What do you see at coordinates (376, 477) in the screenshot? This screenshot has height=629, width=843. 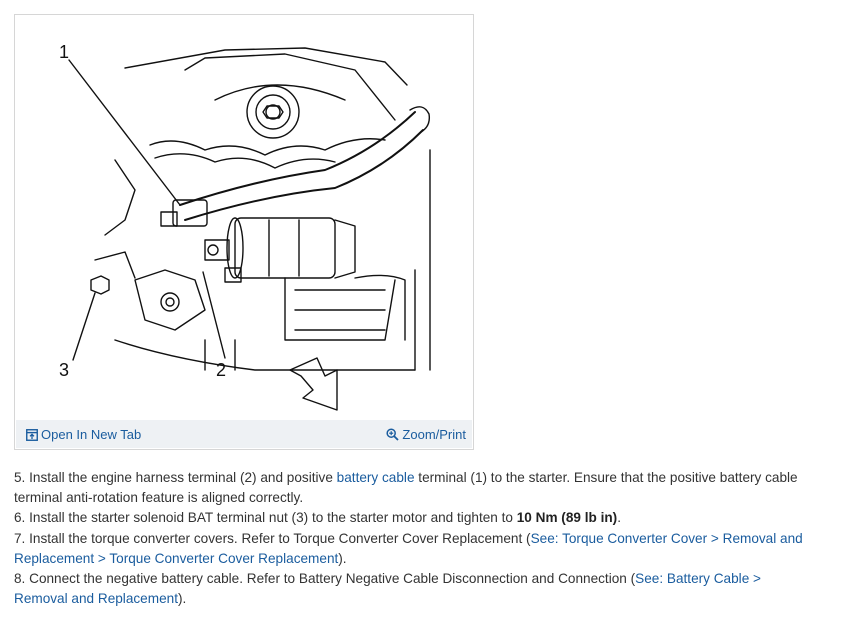 I see `battery-cable-link: battery cable` at bounding box center [376, 477].